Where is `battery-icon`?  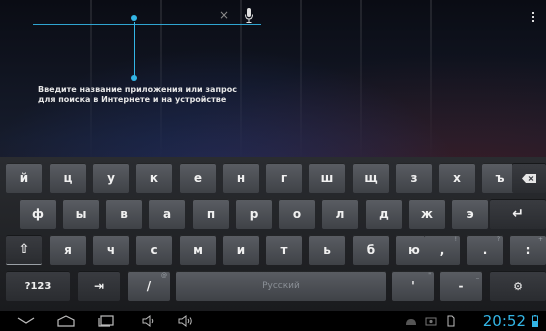
battery-icon is located at coordinates (535, 321).